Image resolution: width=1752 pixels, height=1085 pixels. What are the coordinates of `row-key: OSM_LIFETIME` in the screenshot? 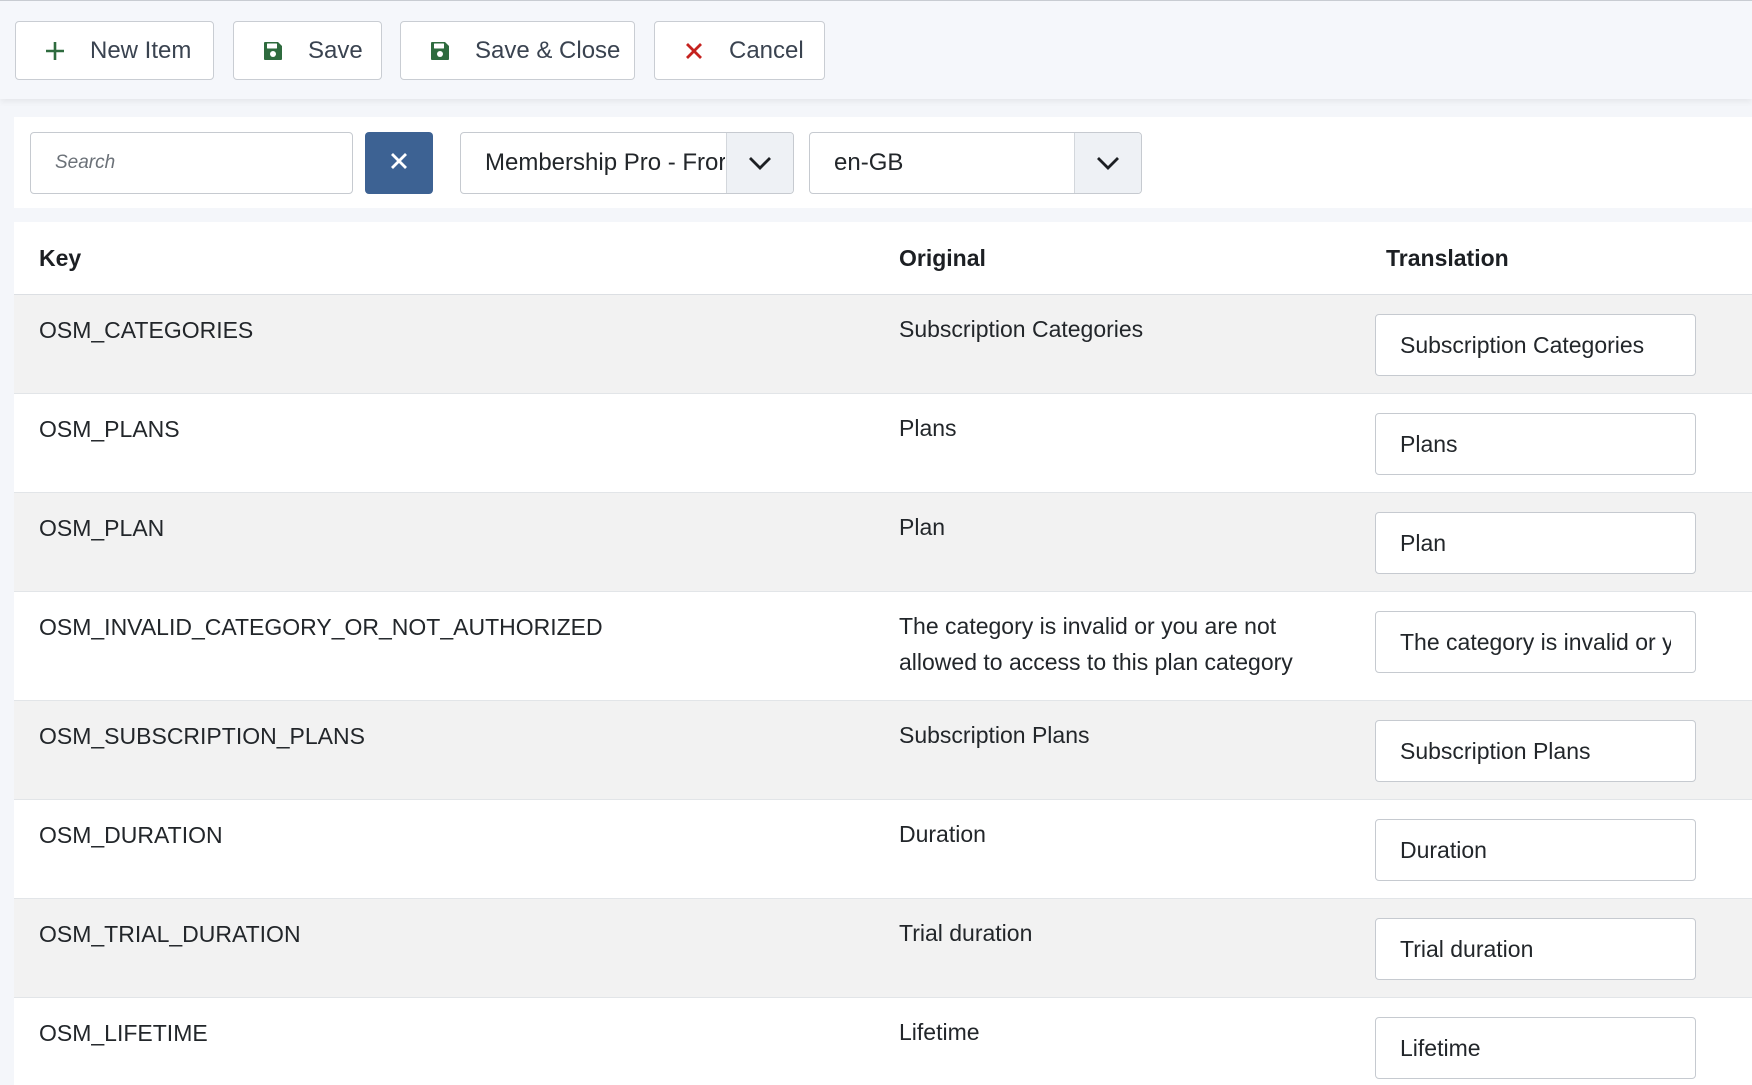 It's located at (123, 1033).